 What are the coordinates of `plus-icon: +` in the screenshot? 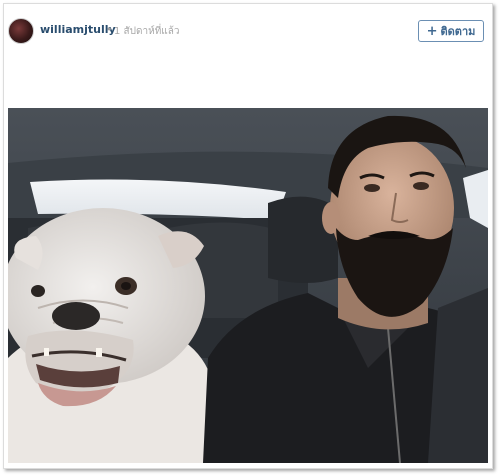 It's located at (432, 31).